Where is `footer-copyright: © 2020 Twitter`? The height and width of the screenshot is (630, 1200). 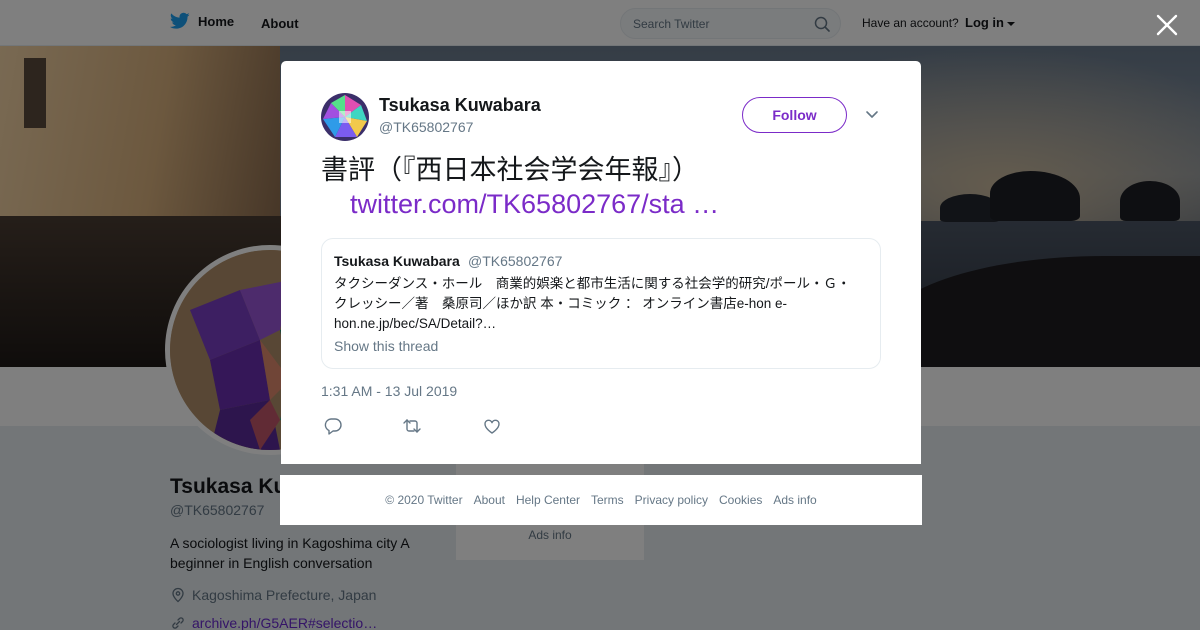 footer-copyright: © 2020 Twitter is located at coordinates (424, 500).